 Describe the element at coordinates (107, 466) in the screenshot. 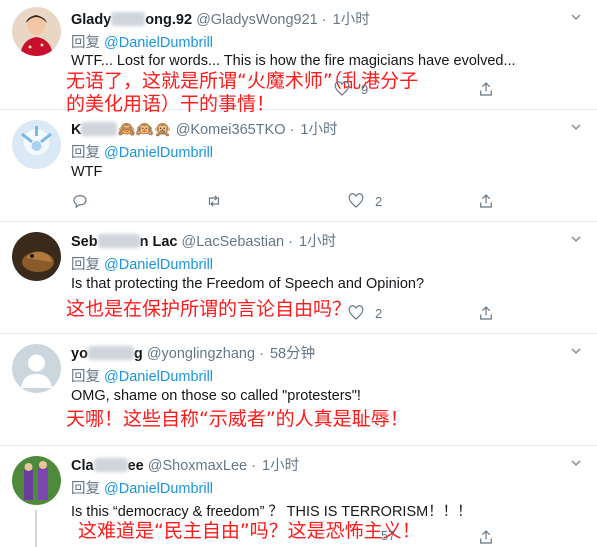

I see `display-name: Cla ee` at that location.